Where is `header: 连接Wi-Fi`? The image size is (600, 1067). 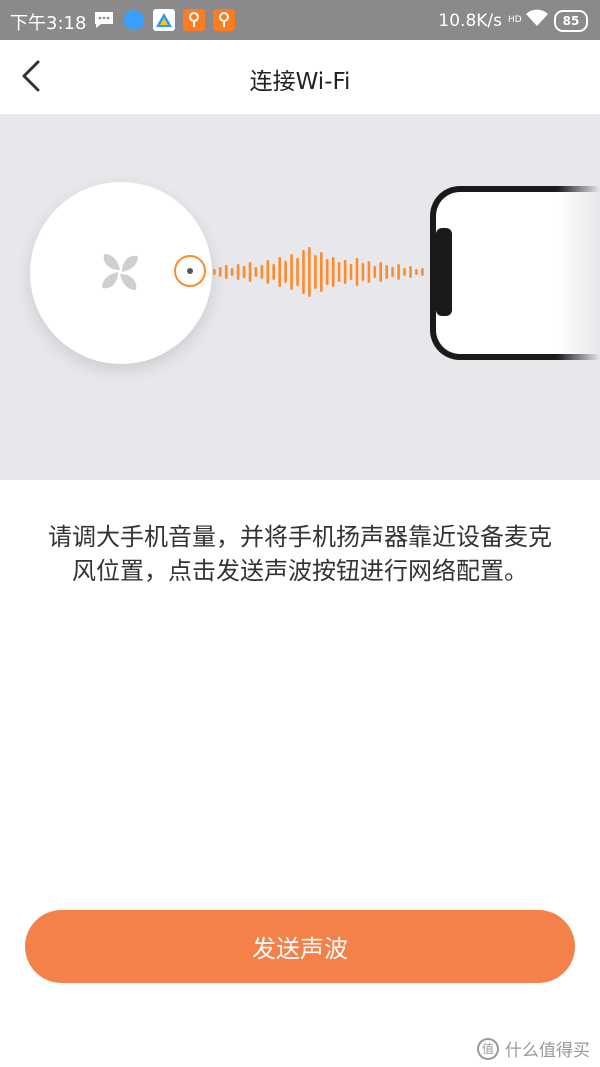 header: 连接Wi-Fi is located at coordinates (300, 77).